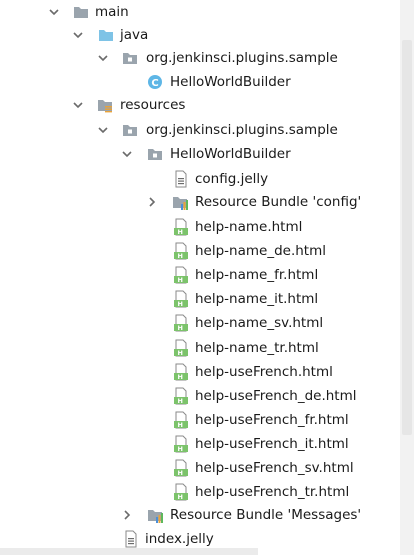 This screenshot has height=555, width=414. I want to click on tree-node-label: help-useFrench_sv.html, so click(274, 468).